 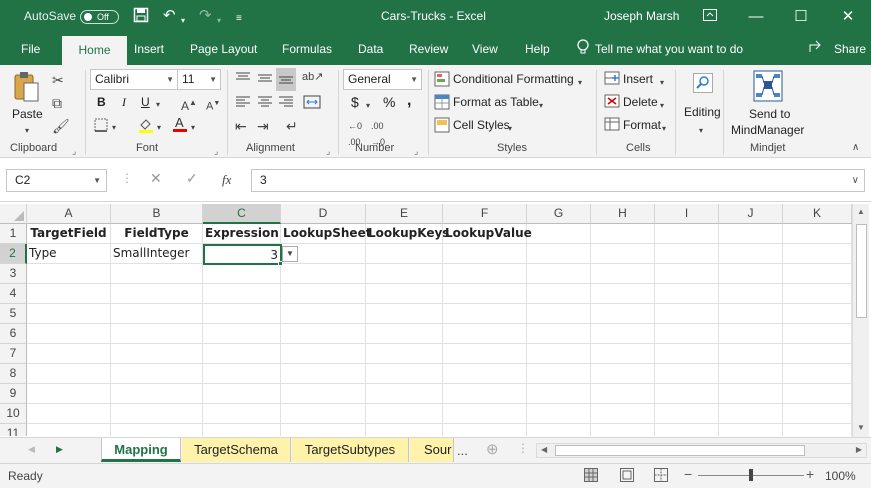 What do you see at coordinates (192, 178) in the screenshot?
I see `enter-icon: ✓` at bounding box center [192, 178].